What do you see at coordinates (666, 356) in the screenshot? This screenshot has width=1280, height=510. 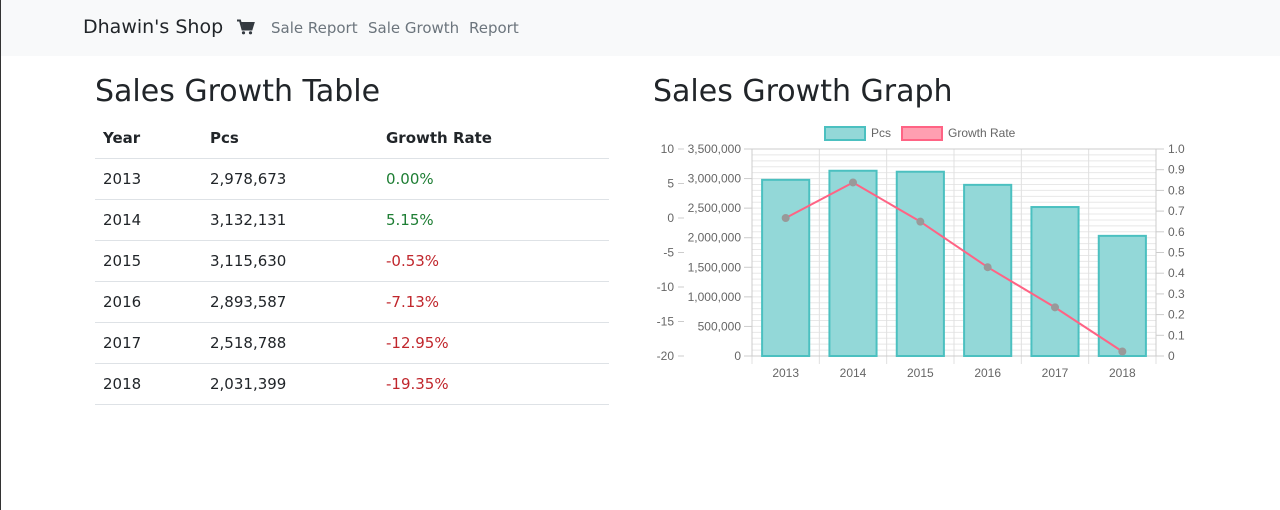 I see `rate-axis-label: -20` at bounding box center [666, 356].